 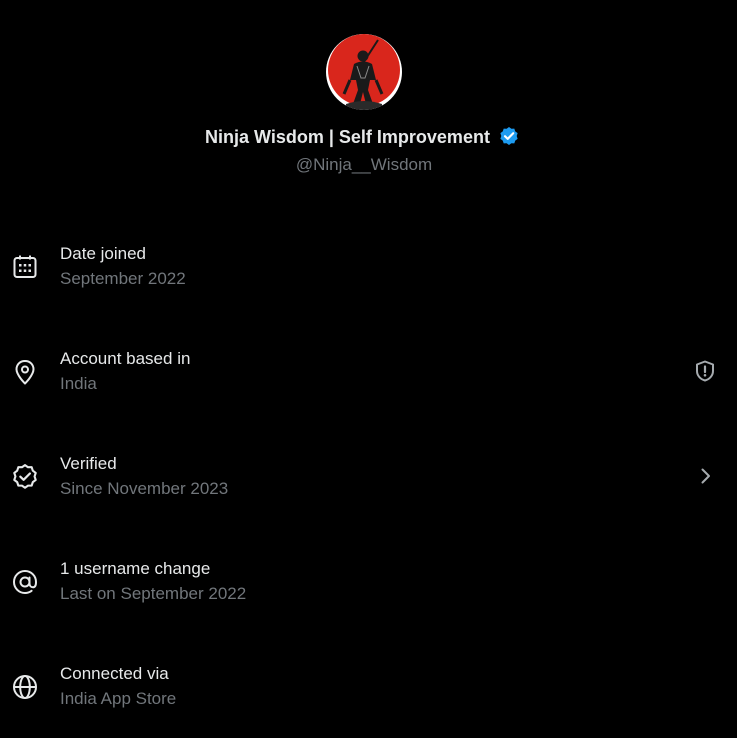 I want to click on info-row-username-change: 1 username change Last on September 2022, so click(x=368, y=580).